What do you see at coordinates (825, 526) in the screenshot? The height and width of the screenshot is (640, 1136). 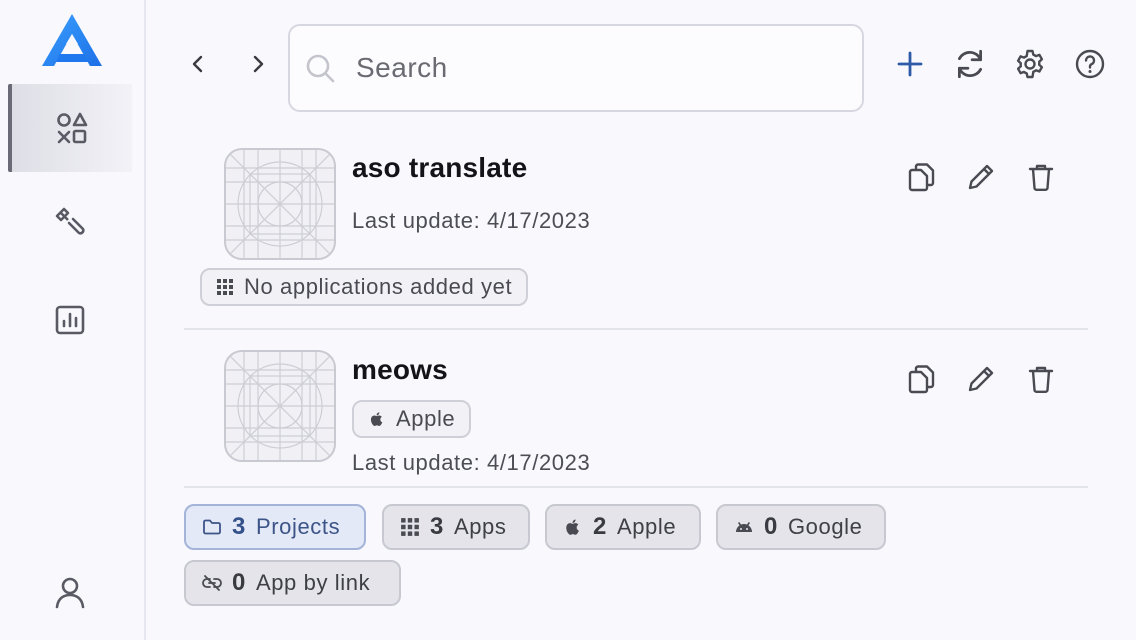 I see `google-label: Google` at bounding box center [825, 526].